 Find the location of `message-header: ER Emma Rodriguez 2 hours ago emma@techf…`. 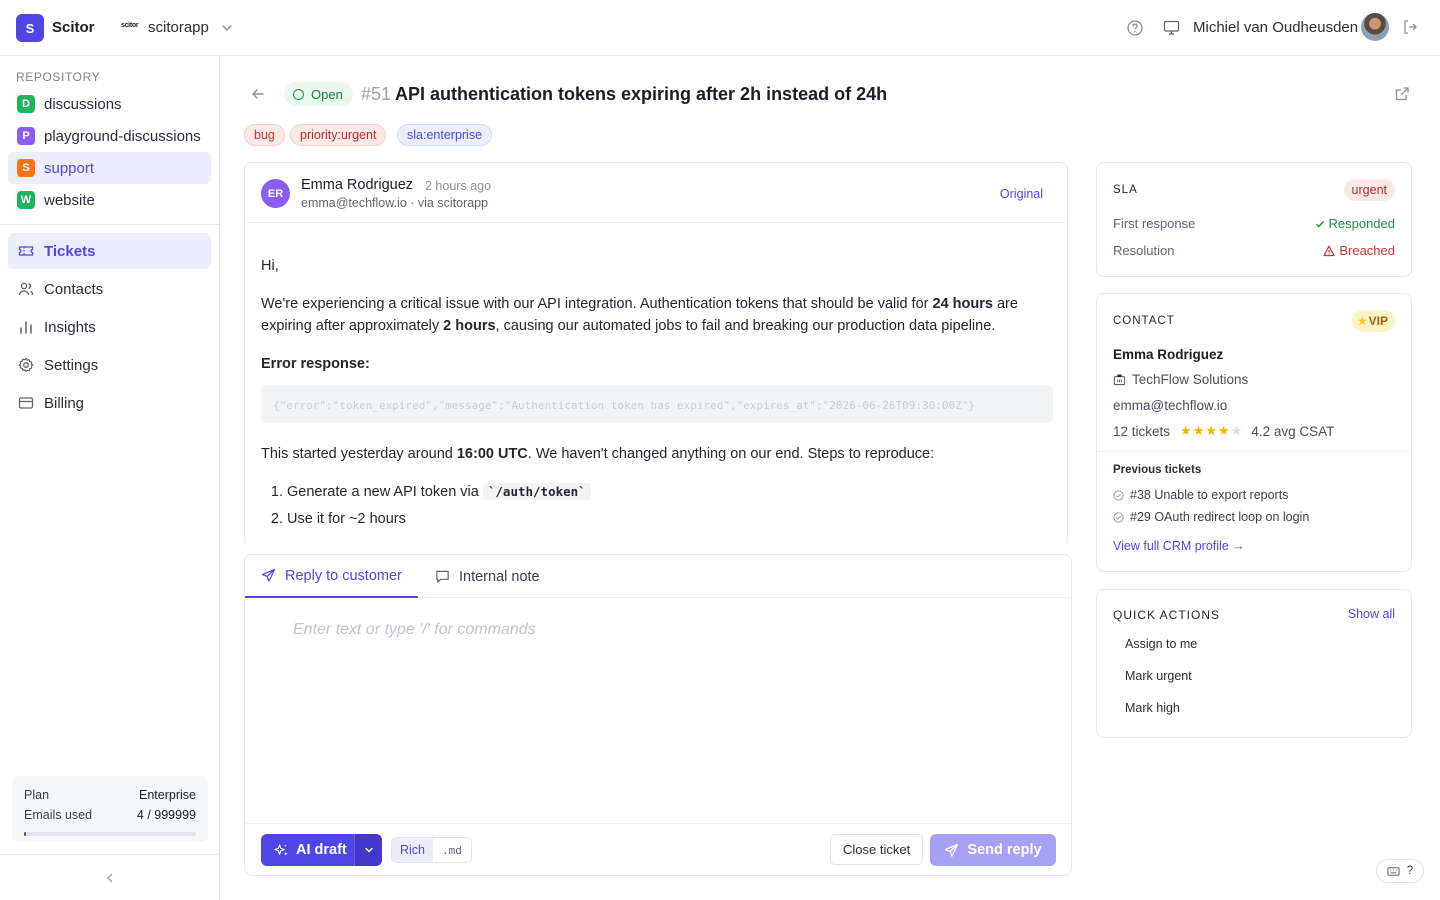

message-header: ER Emma Rodriguez 2 hours ago emma@techf… is located at coordinates (656, 193).